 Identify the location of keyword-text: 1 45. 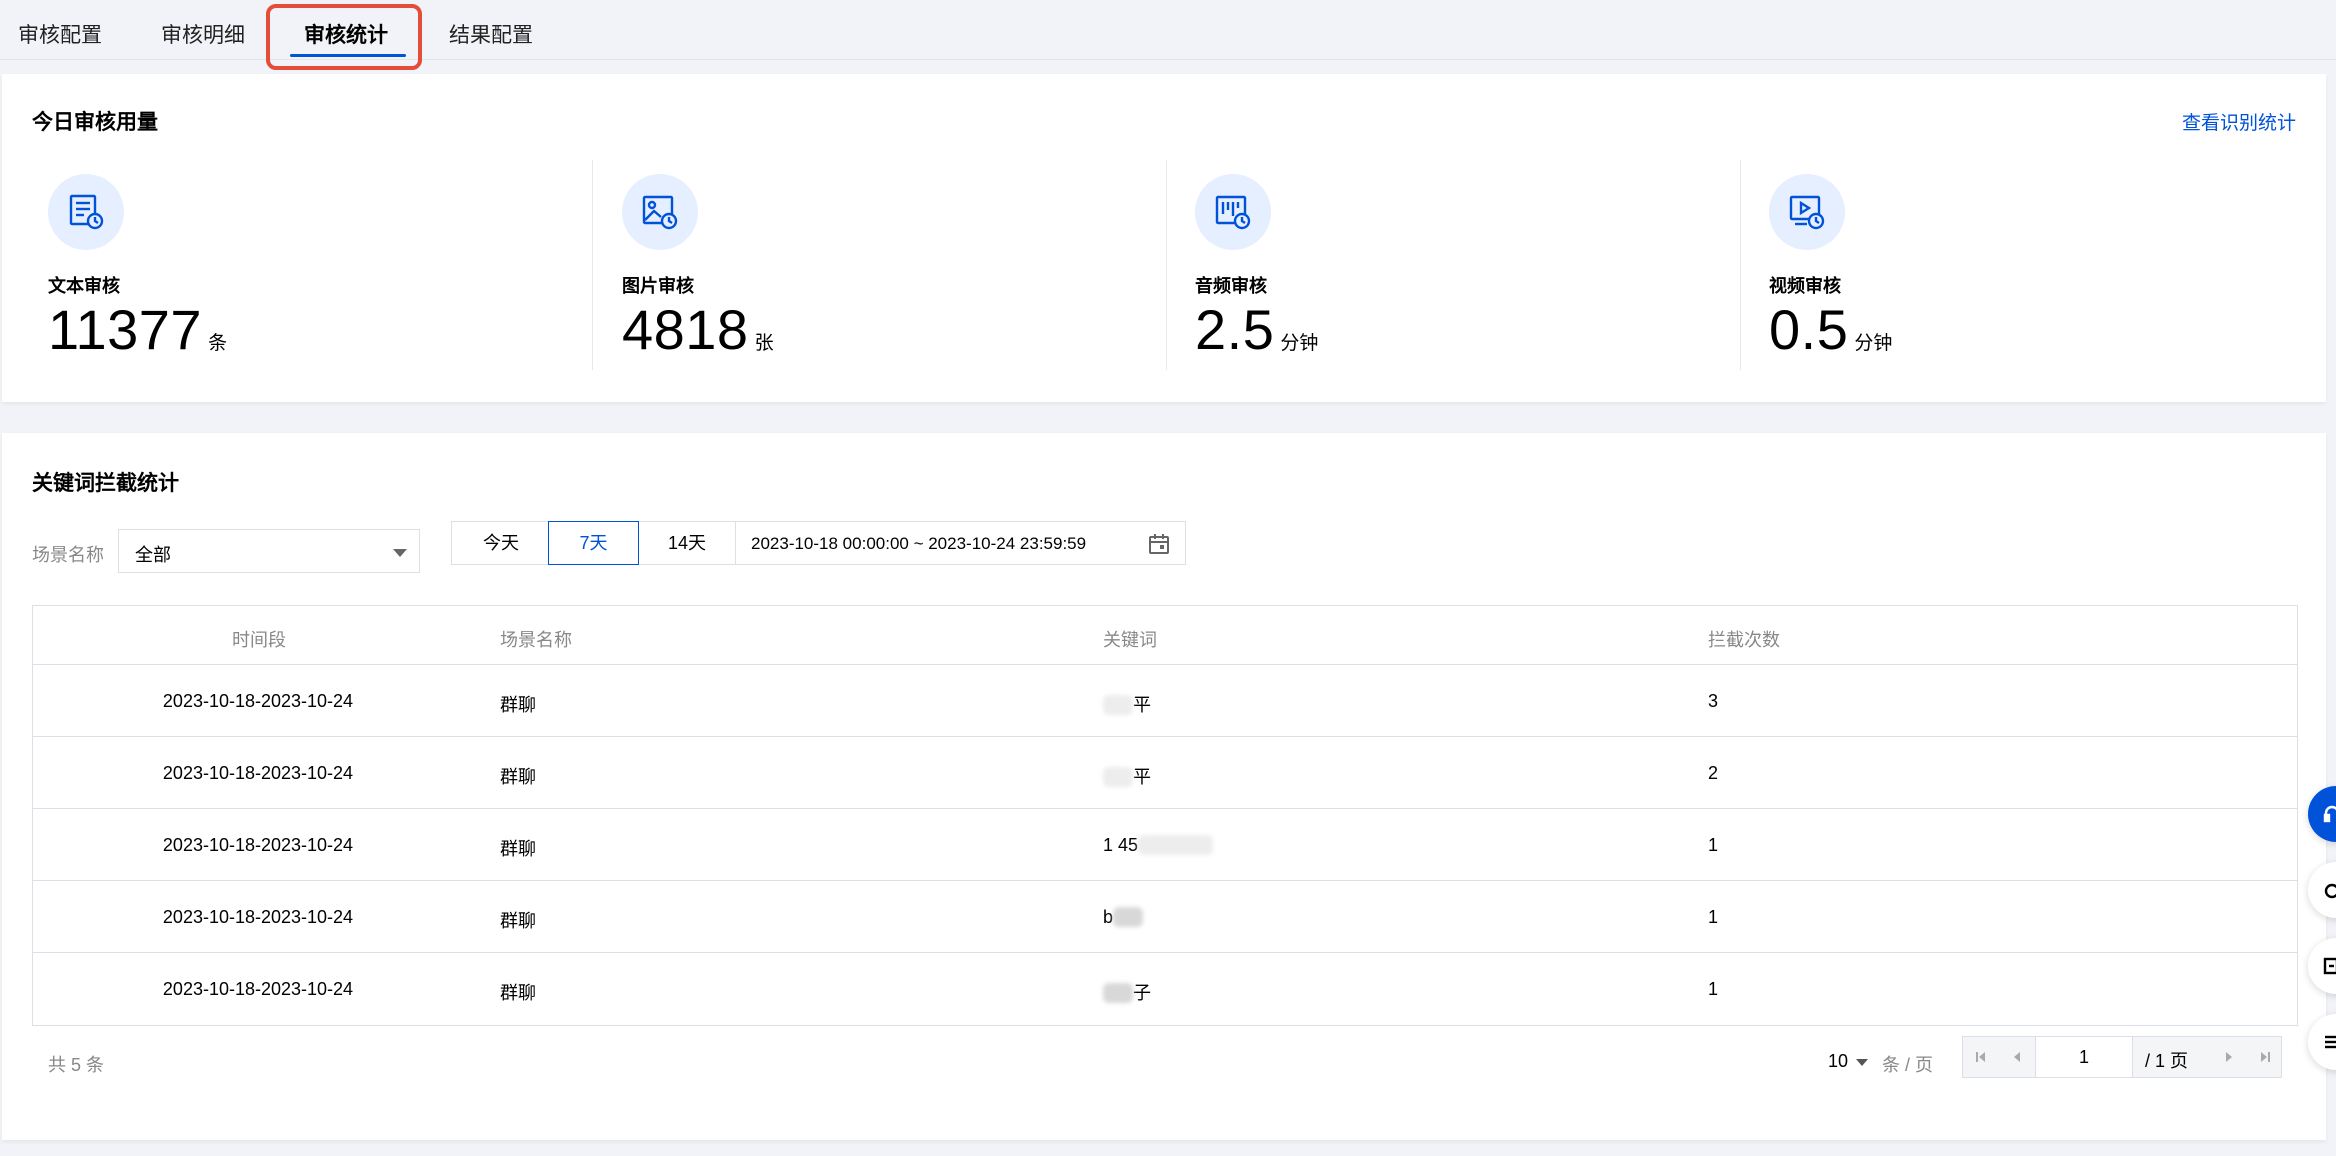
(1121, 845).